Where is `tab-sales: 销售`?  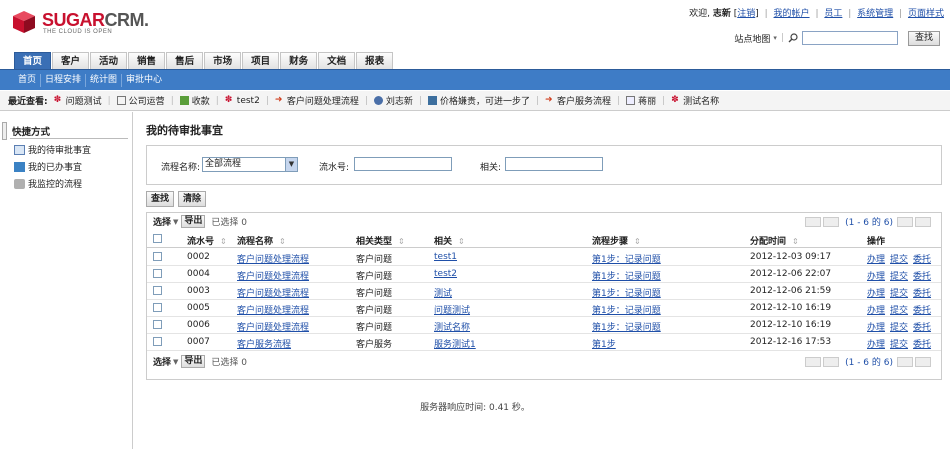 tab-sales: 销售 is located at coordinates (147, 60).